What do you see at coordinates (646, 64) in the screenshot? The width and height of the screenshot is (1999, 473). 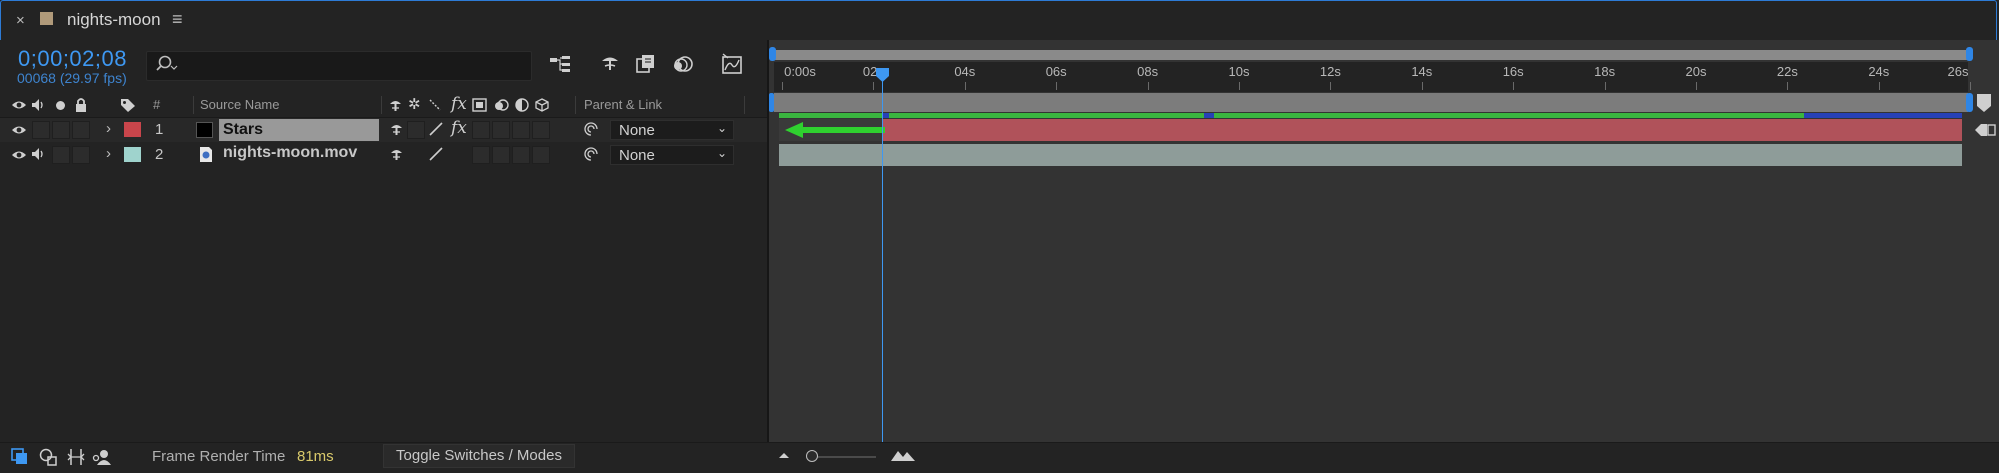 I see `frame-blending-icon` at bounding box center [646, 64].